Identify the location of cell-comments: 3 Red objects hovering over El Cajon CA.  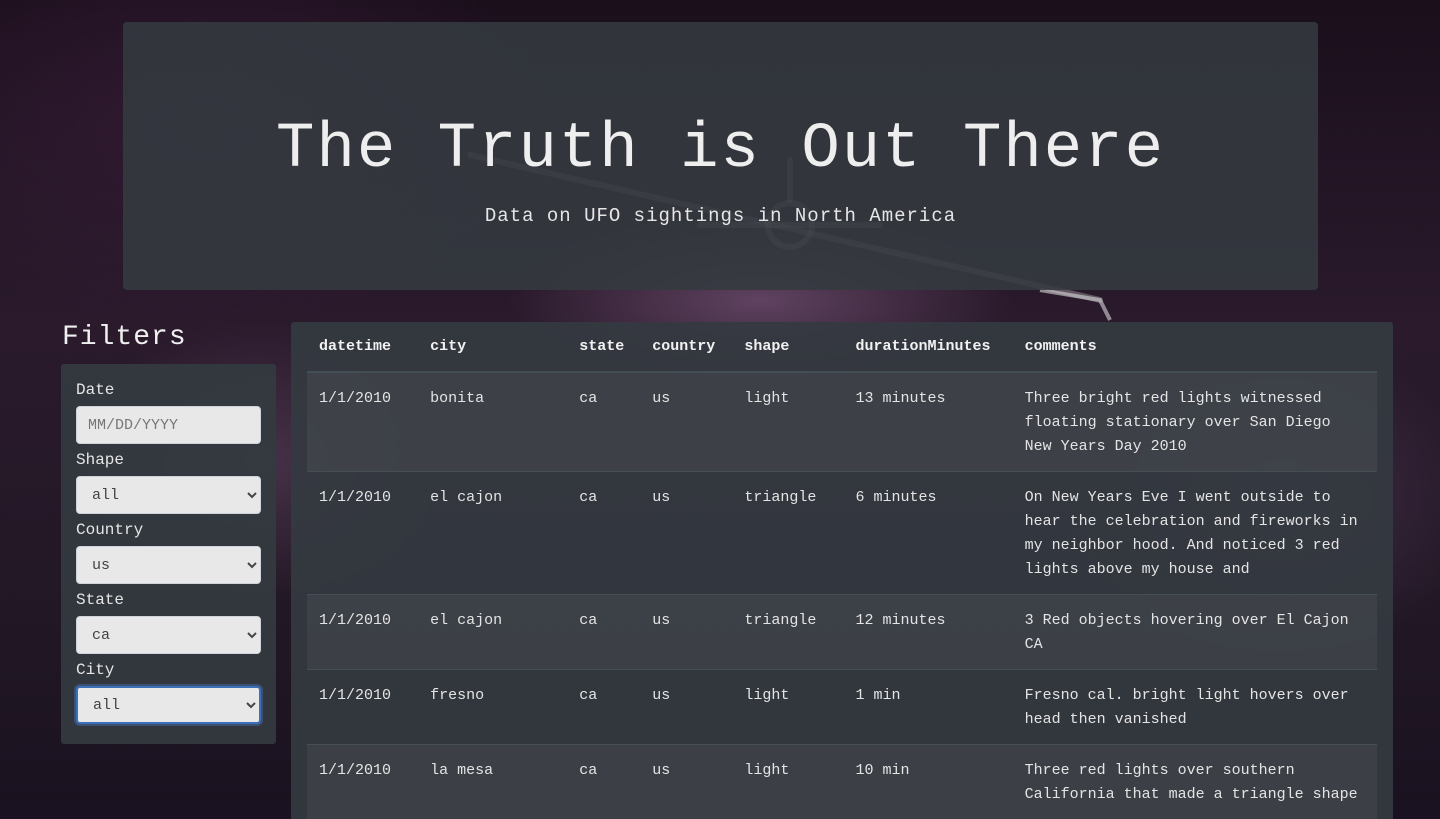
(1194, 632).